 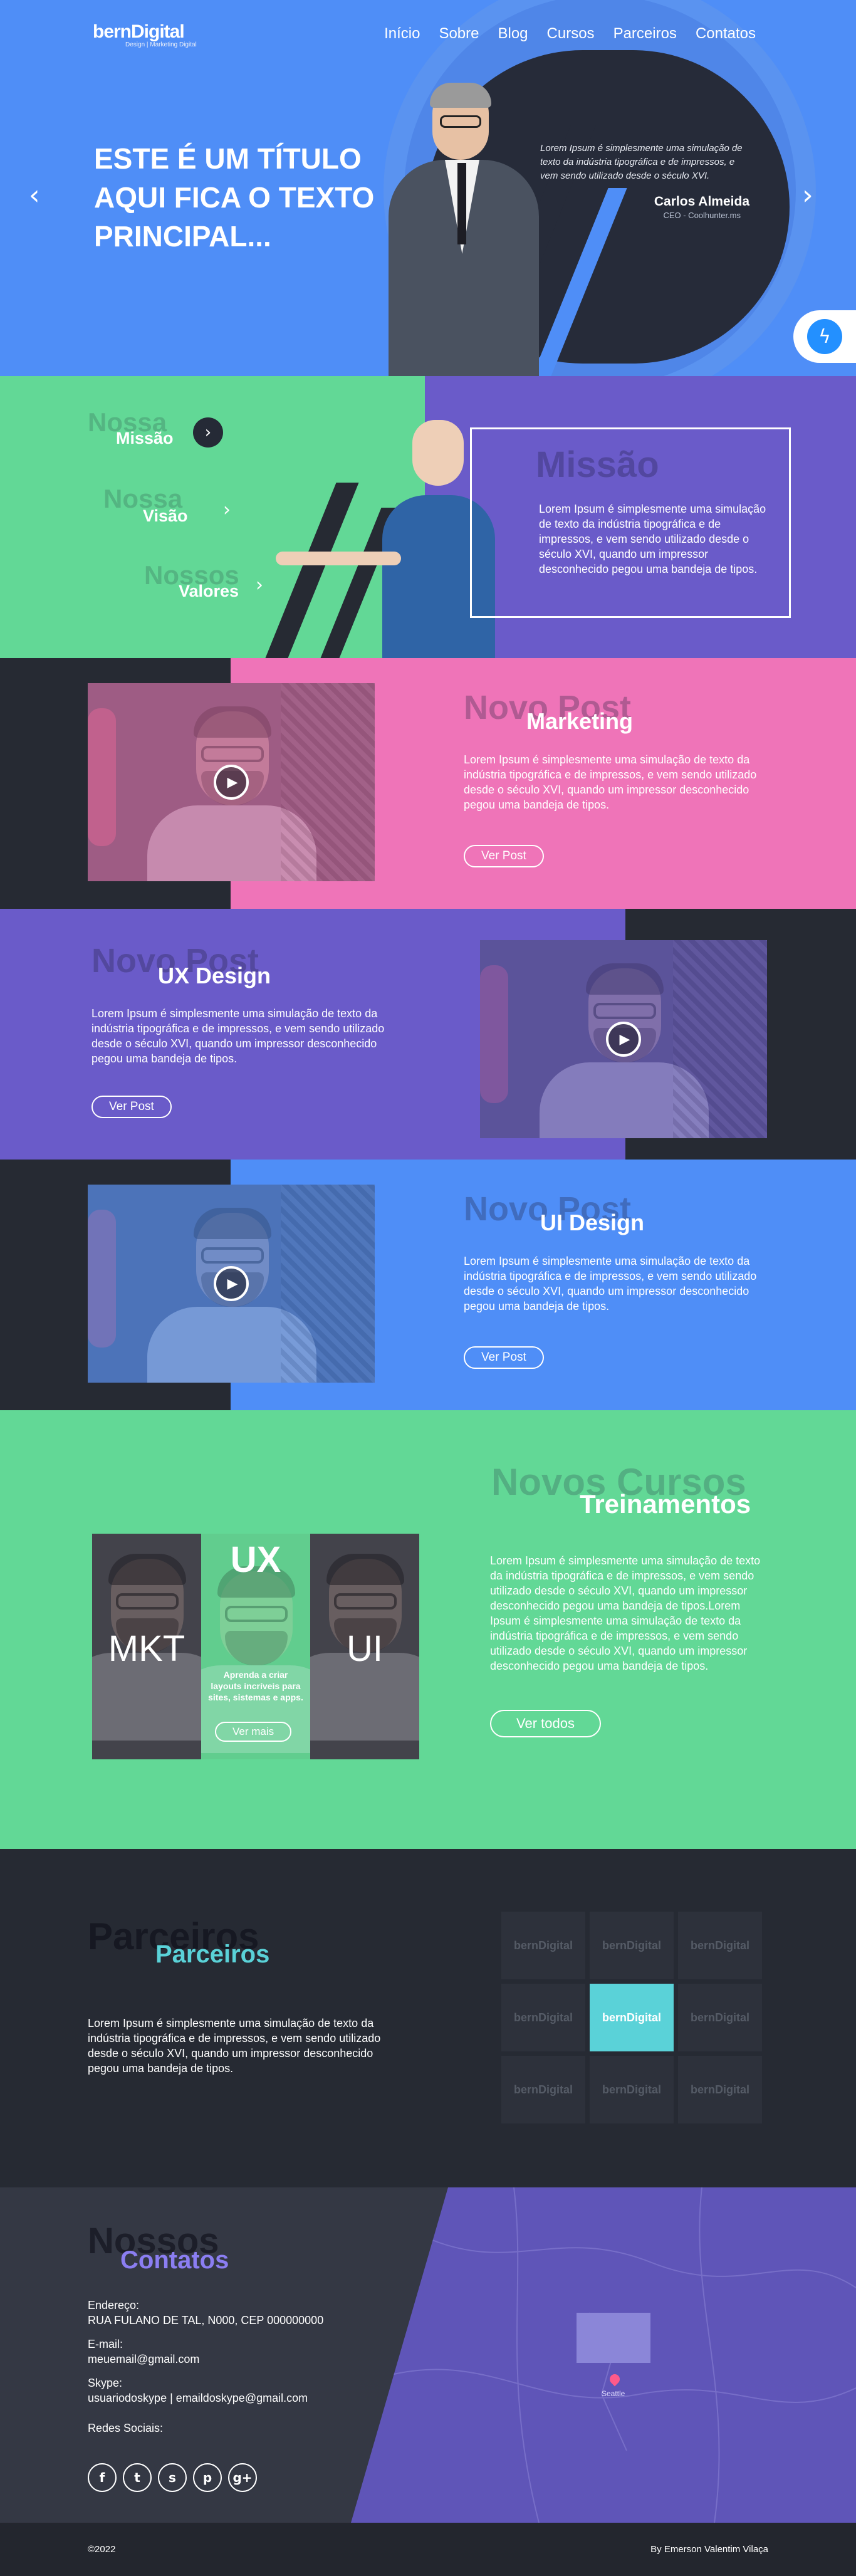 I want to click on messenger-button: ϟ, so click(x=824, y=336).